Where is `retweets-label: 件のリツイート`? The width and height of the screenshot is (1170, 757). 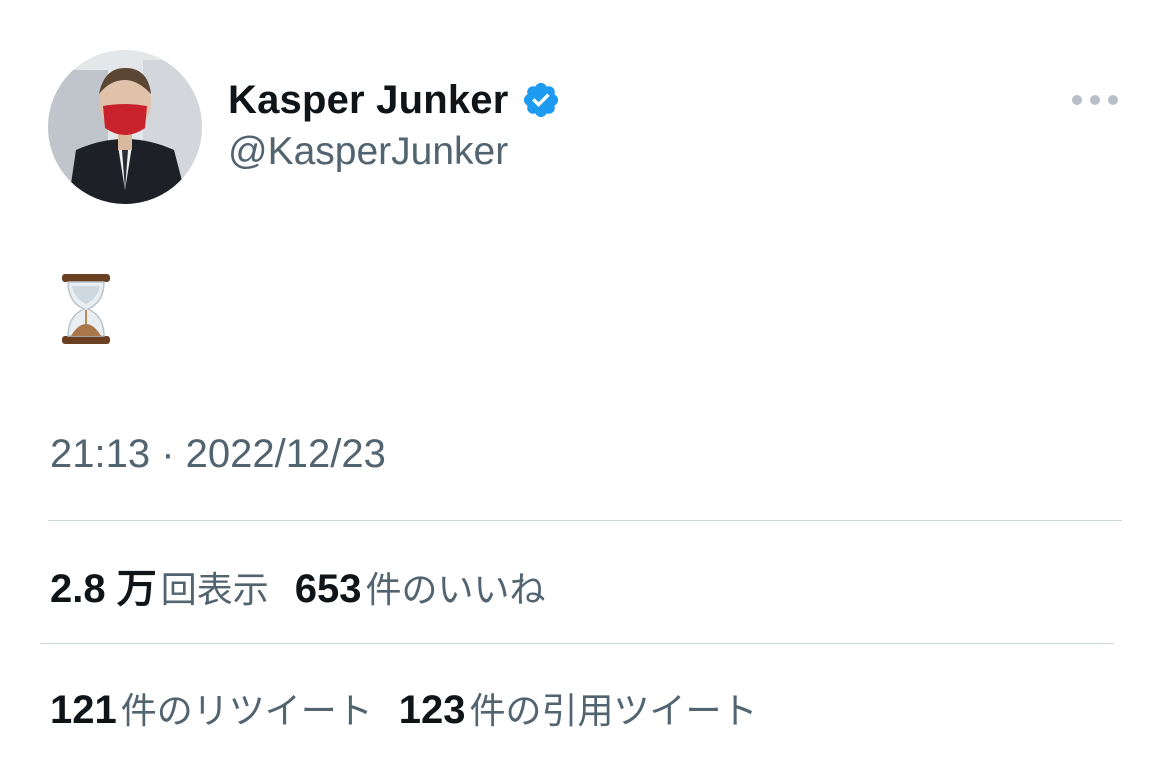 retweets-label: 件のリツイート is located at coordinates (246, 711).